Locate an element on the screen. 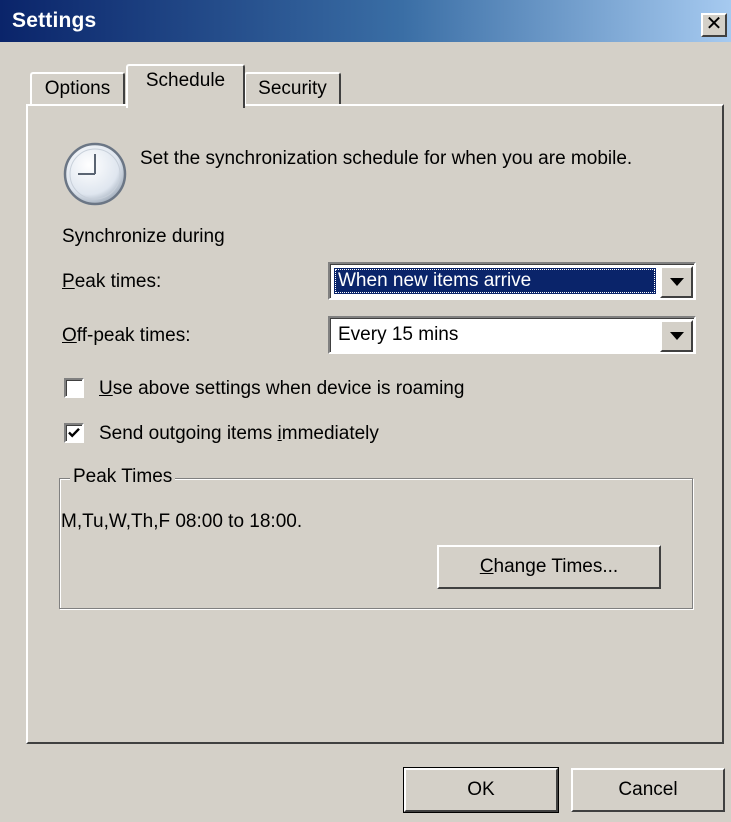  offpeak-times-value: Every 15 mins is located at coordinates (398, 334).